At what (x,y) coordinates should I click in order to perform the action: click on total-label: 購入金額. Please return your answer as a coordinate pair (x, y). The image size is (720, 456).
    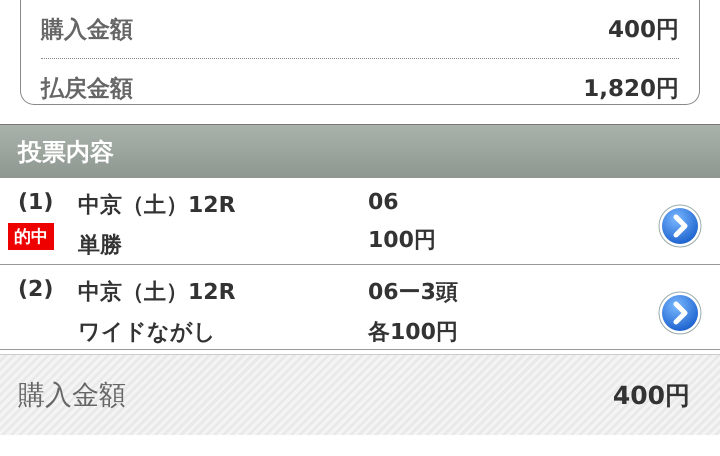
    Looking at the image, I should click on (72, 396).